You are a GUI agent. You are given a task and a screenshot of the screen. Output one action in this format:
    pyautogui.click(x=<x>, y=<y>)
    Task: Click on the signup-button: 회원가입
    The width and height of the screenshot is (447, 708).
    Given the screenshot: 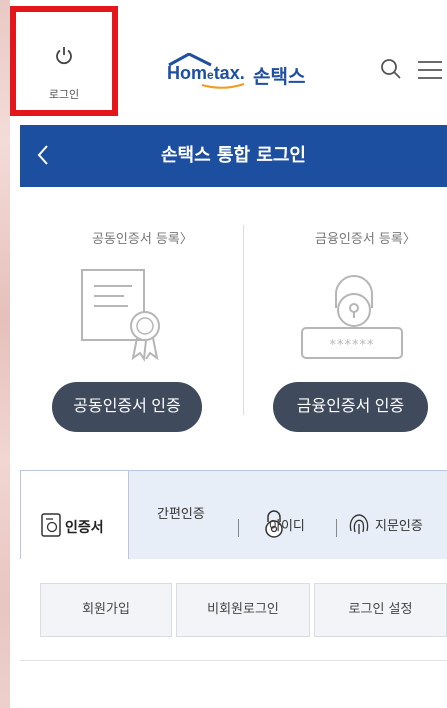 What is the action you would take?
    pyautogui.click(x=106, y=610)
    